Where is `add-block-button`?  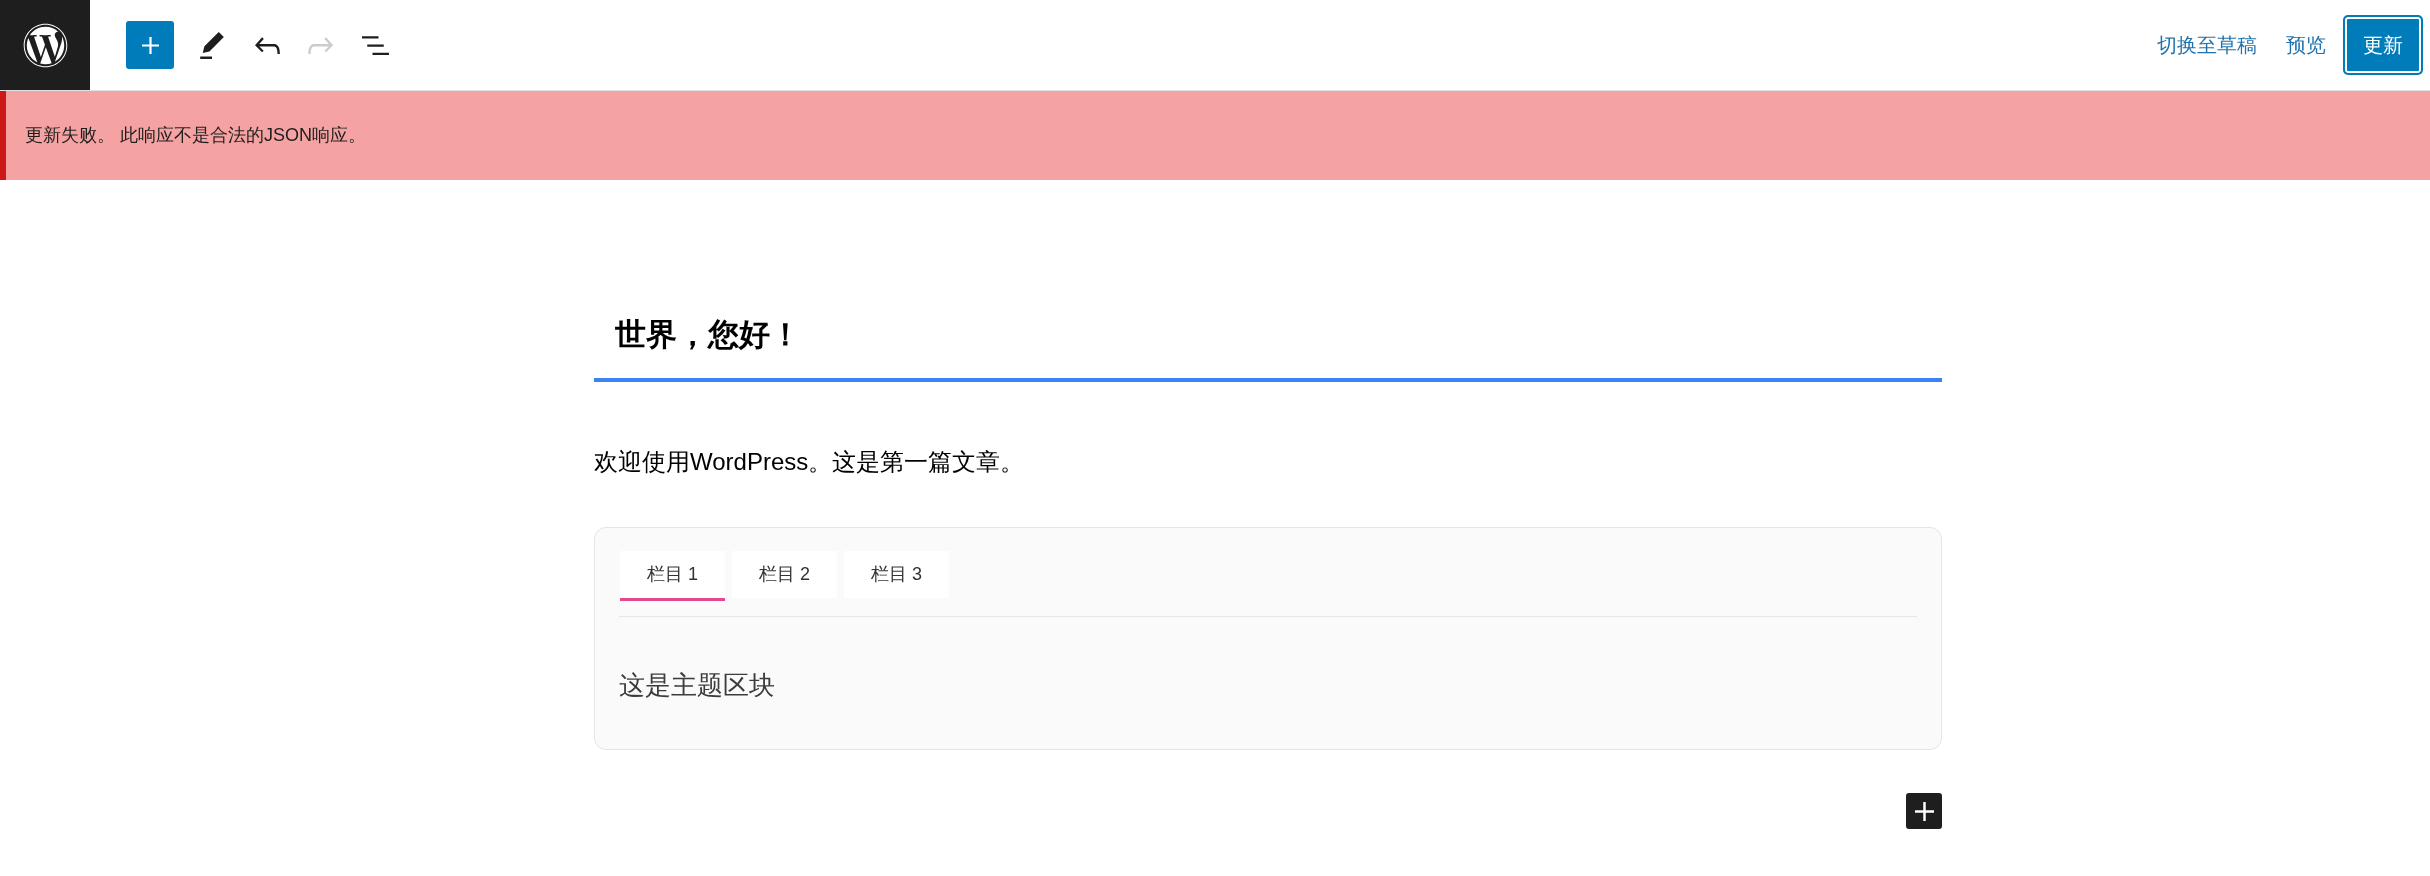 add-block-button is located at coordinates (1924, 811).